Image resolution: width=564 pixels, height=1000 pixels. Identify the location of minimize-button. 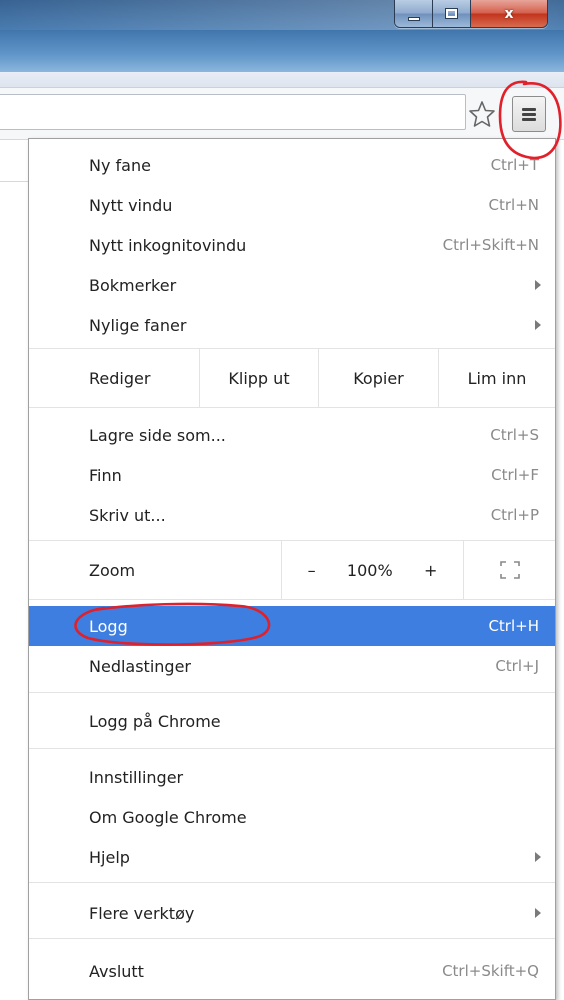
(414, 13).